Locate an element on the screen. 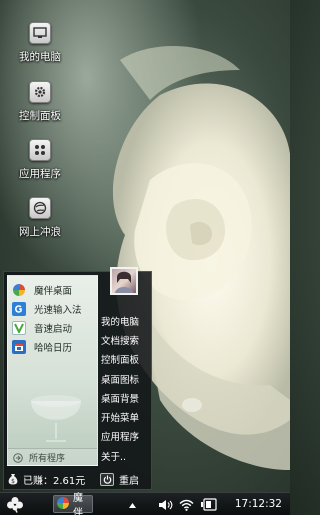 Image resolution: width=320 pixels, height=515 pixels. app-item-yinsu-launch: 音速启动 is located at coordinates (42, 328).